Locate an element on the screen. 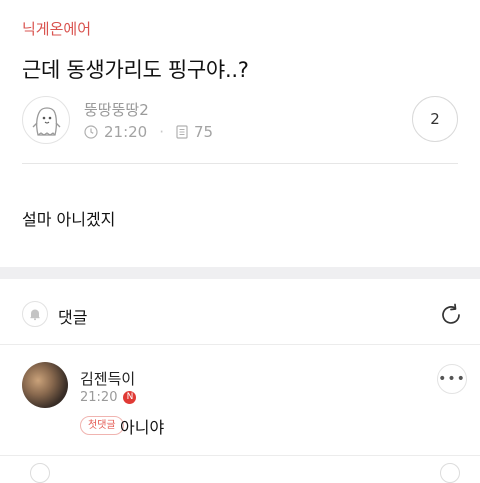 This screenshot has height=483, width=480. refresh-icon is located at coordinates (451, 315).